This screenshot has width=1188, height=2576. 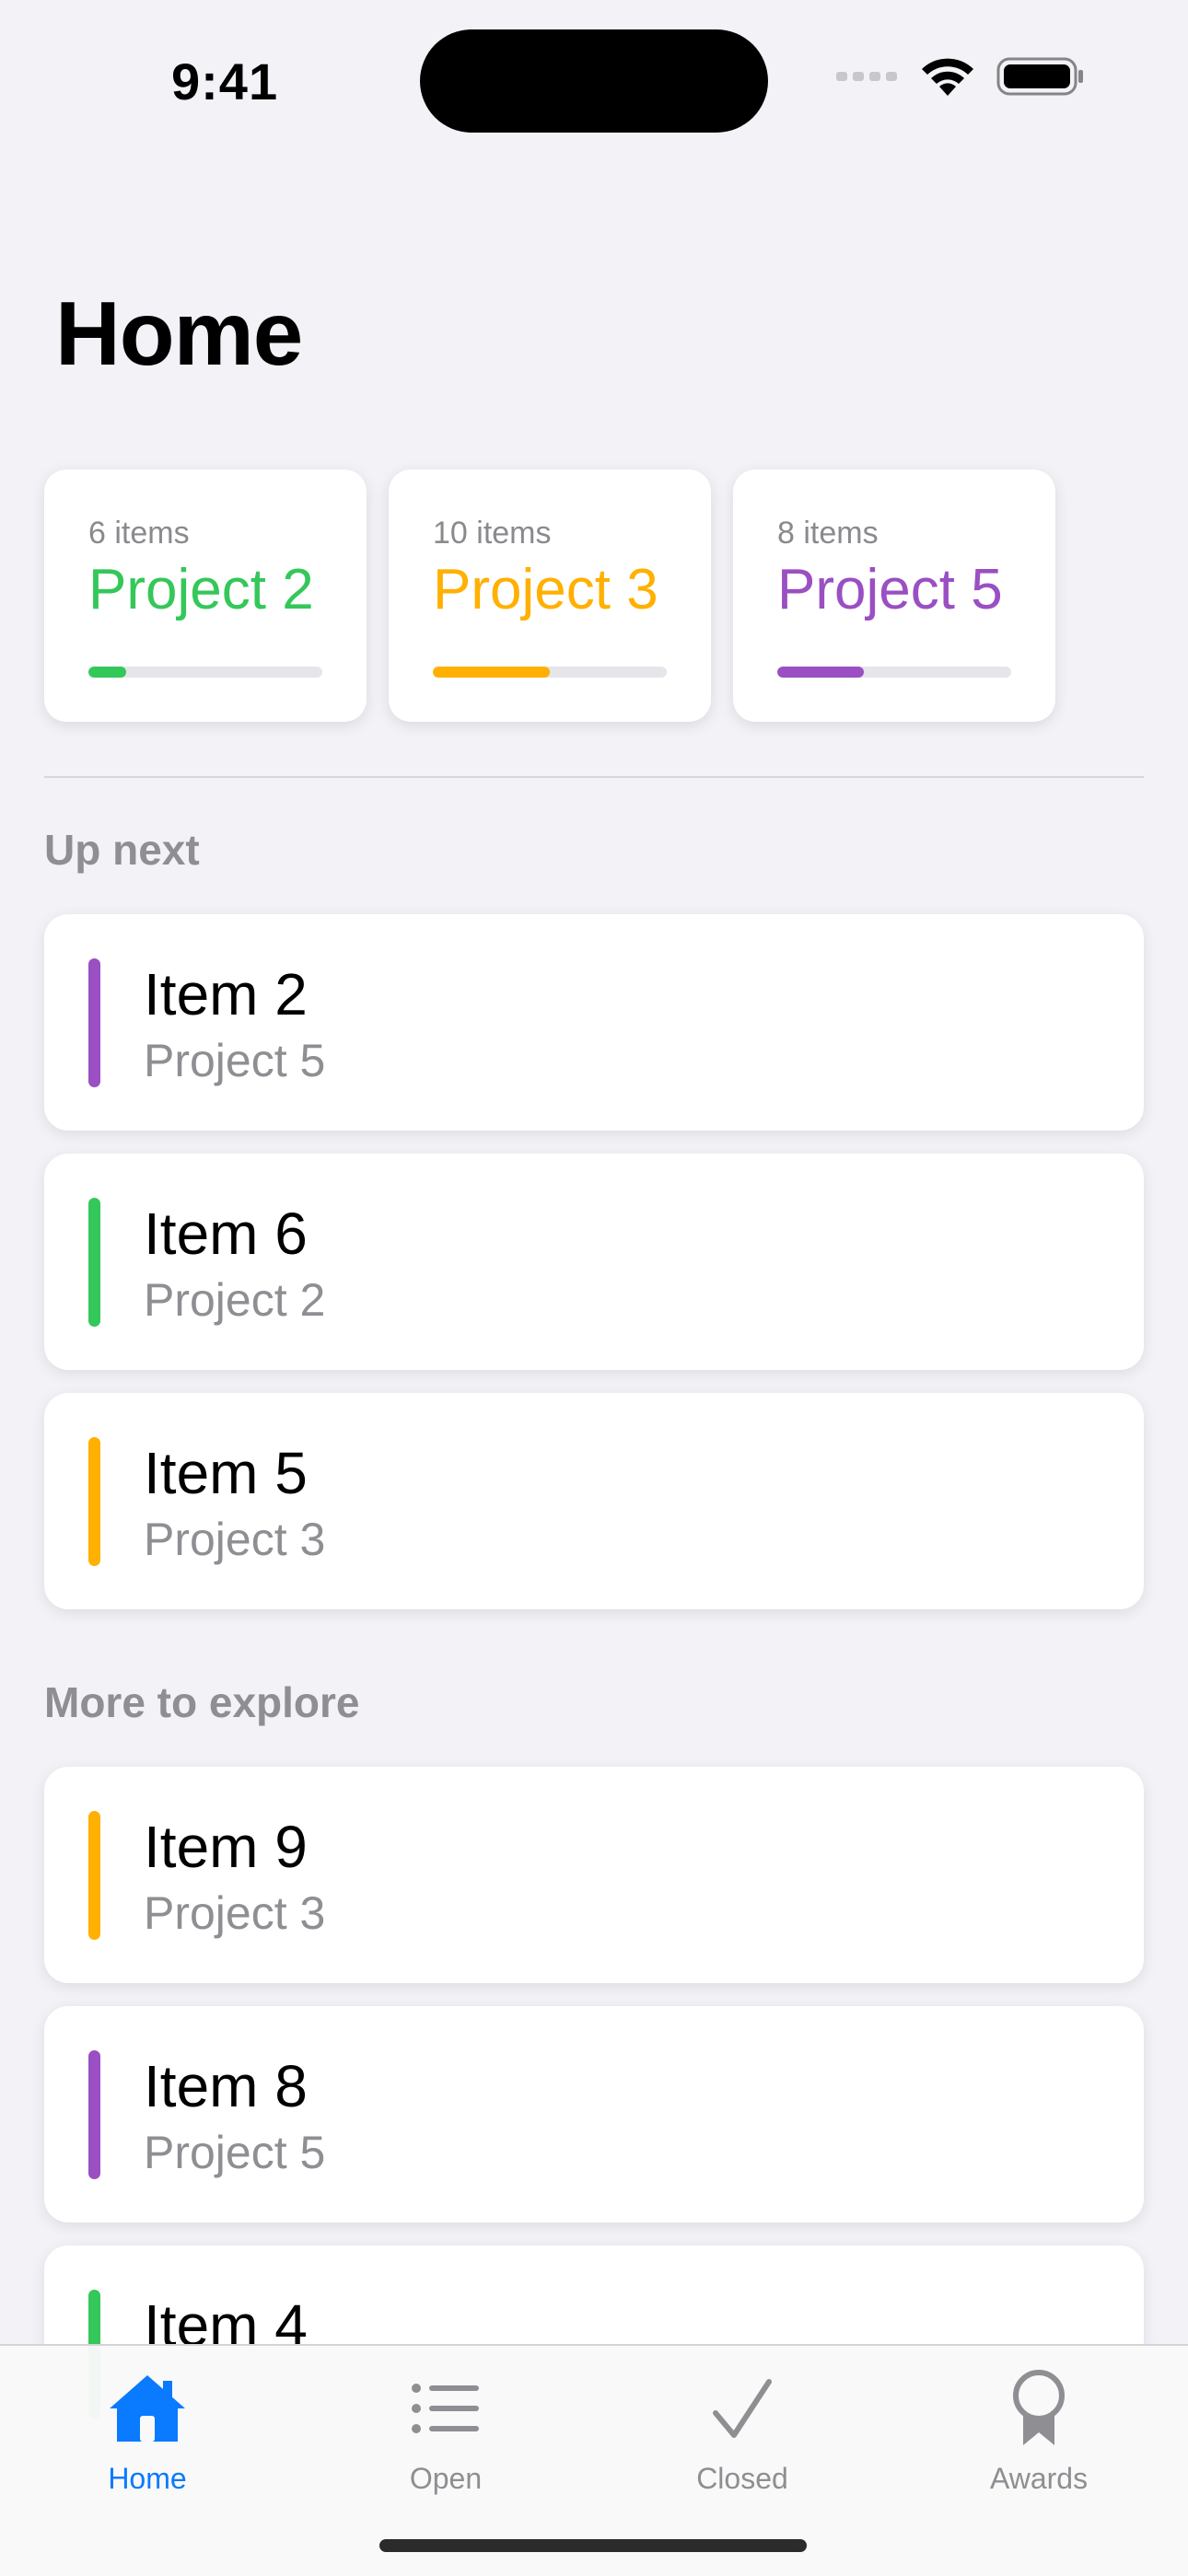 What do you see at coordinates (1039, 76) in the screenshot?
I see `battery-icon` at bounding box center [1039, 76].